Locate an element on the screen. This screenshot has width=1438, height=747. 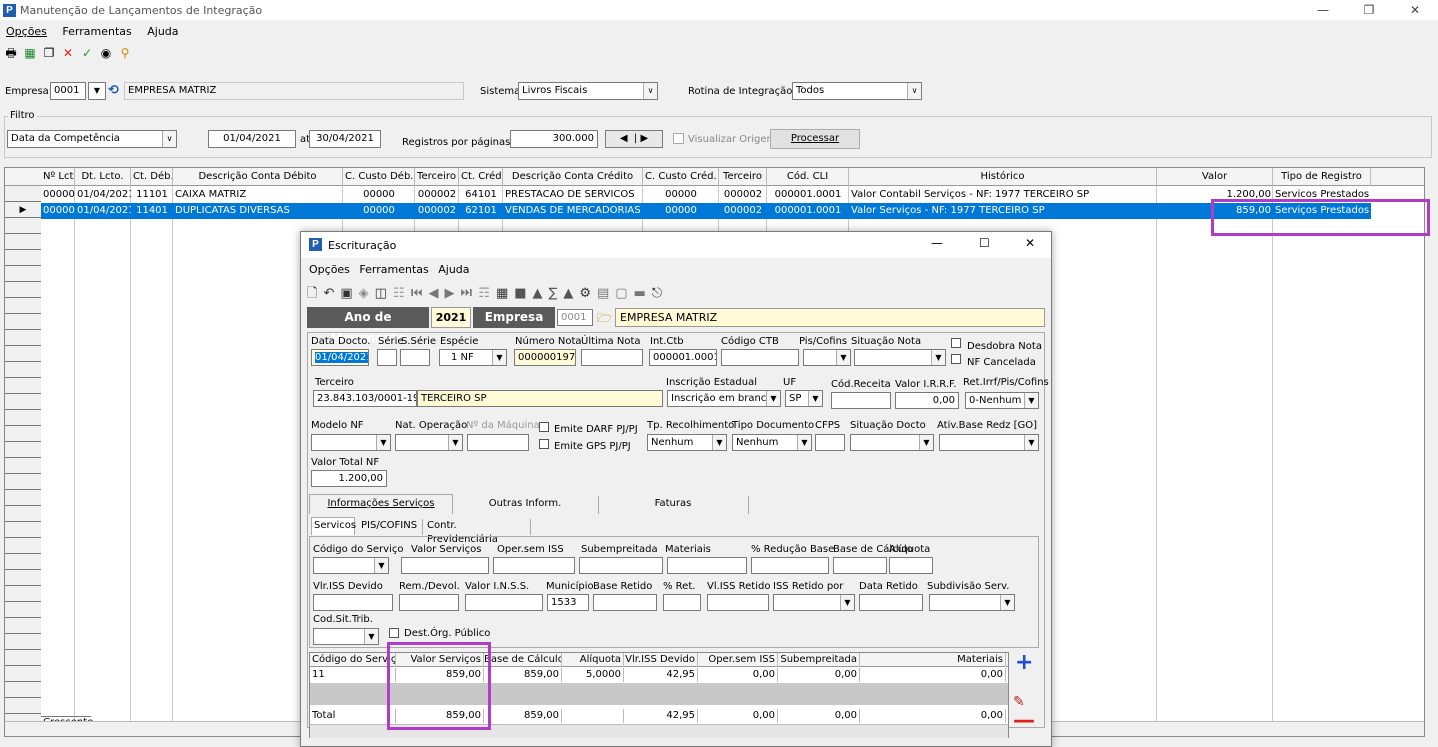
subdivisao-select: ▼ is located at coordinates (972, 602).